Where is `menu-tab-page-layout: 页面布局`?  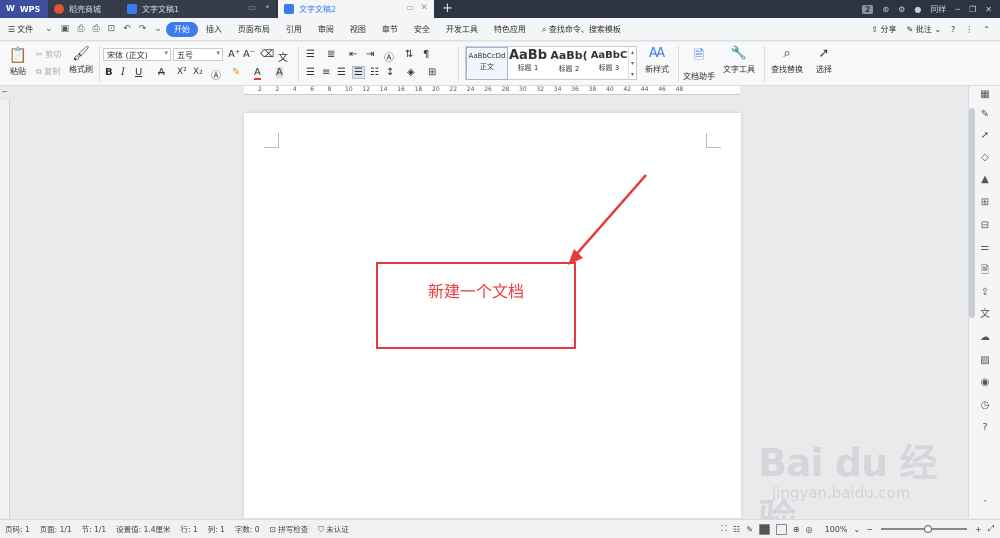 menu-tab-page-layout: 页面布局 is located at coordinates (254, 29).